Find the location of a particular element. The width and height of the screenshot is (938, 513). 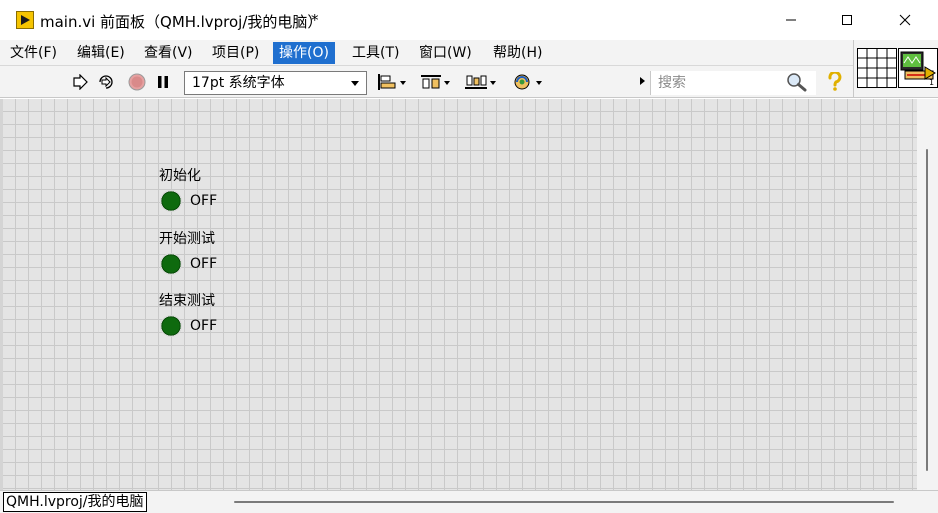

maximize-icon is located at coordinates (847, 20).